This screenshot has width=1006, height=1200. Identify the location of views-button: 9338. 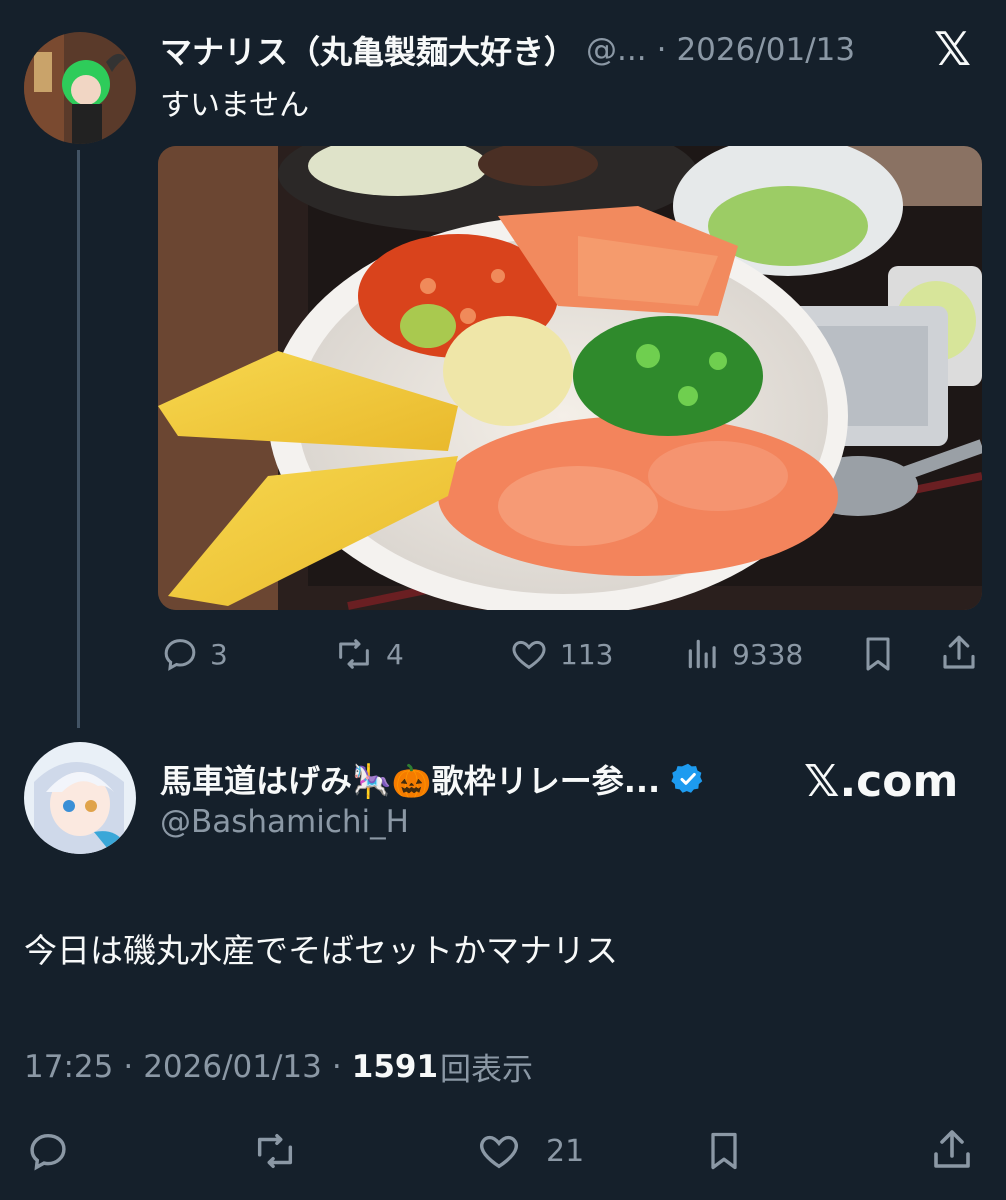
(743, 654).